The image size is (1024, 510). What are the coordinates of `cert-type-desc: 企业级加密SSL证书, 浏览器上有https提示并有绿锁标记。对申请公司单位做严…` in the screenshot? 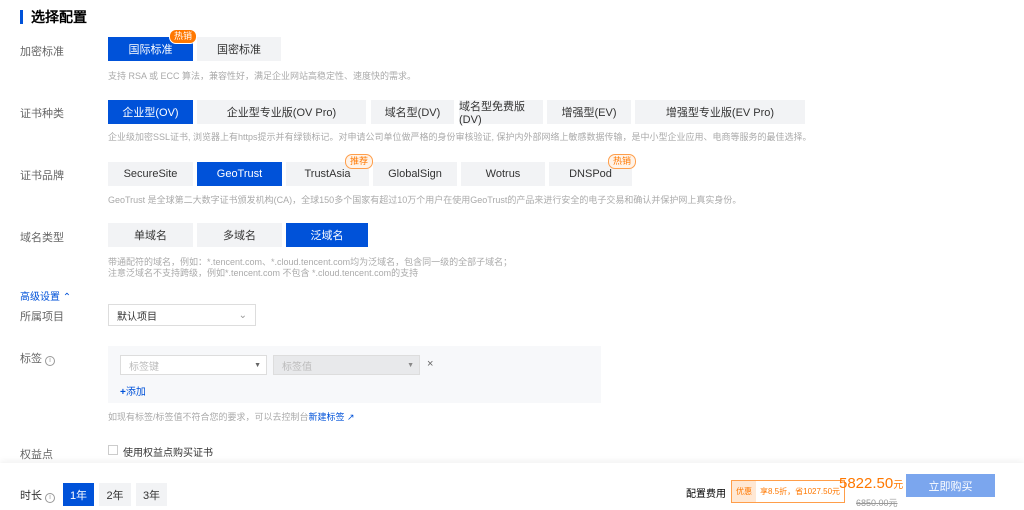 It's located at (460, 137).